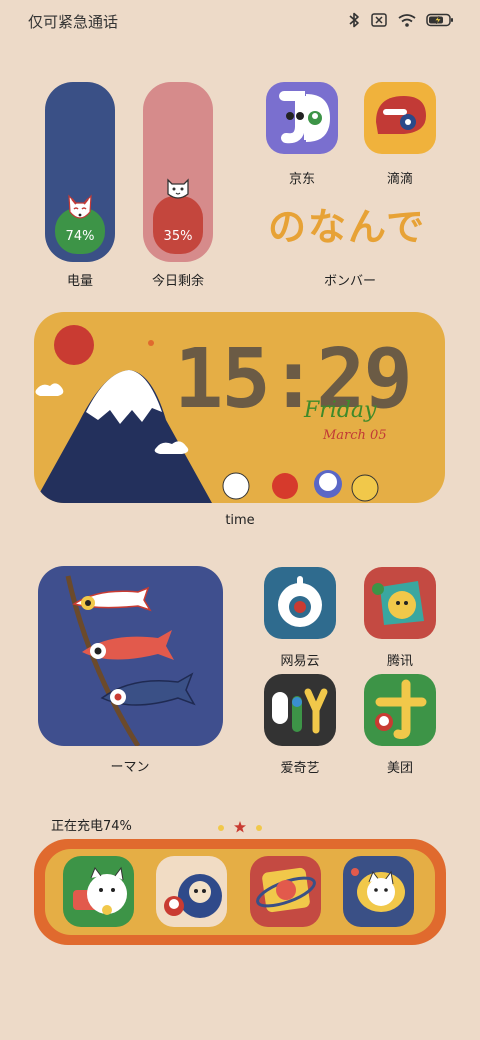 This screenshot has height=1040, width=480. What do you see at coordinates (440, 20) in the screenshot?
I see `battery-charging-icon` at bounding box center [440, 20].